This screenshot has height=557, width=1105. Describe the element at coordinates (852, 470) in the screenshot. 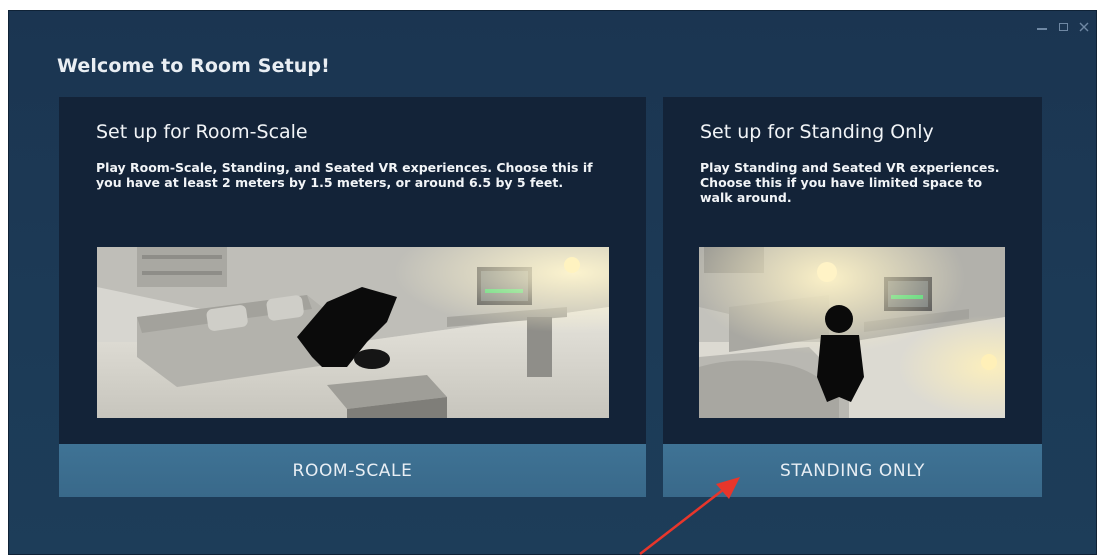

I see `standing-only-button: STANDING ONLY` at that location.